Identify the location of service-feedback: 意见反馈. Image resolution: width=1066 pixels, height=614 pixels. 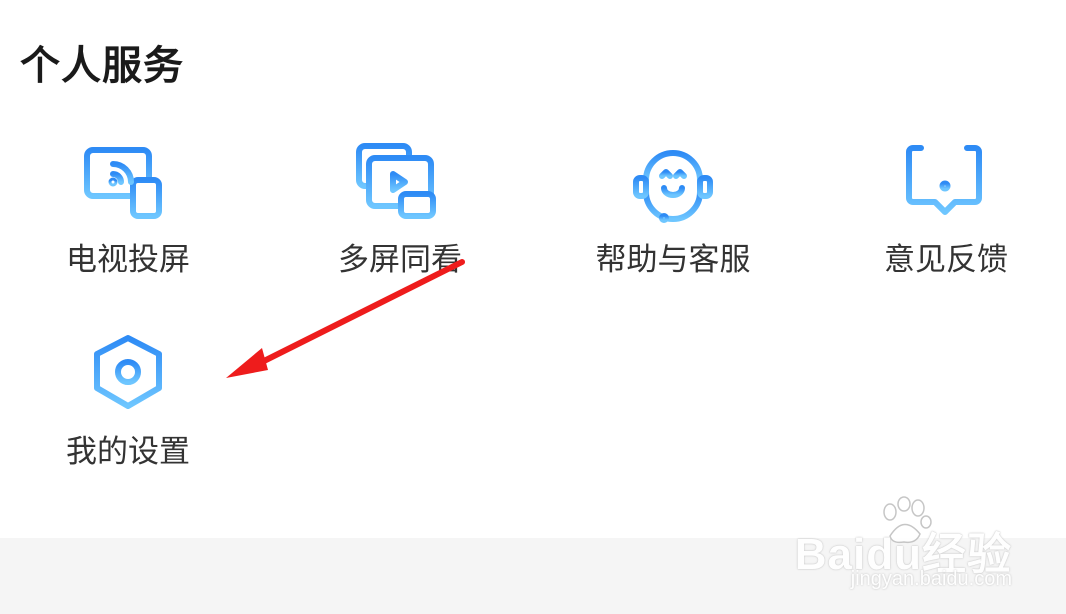
(946, 225).